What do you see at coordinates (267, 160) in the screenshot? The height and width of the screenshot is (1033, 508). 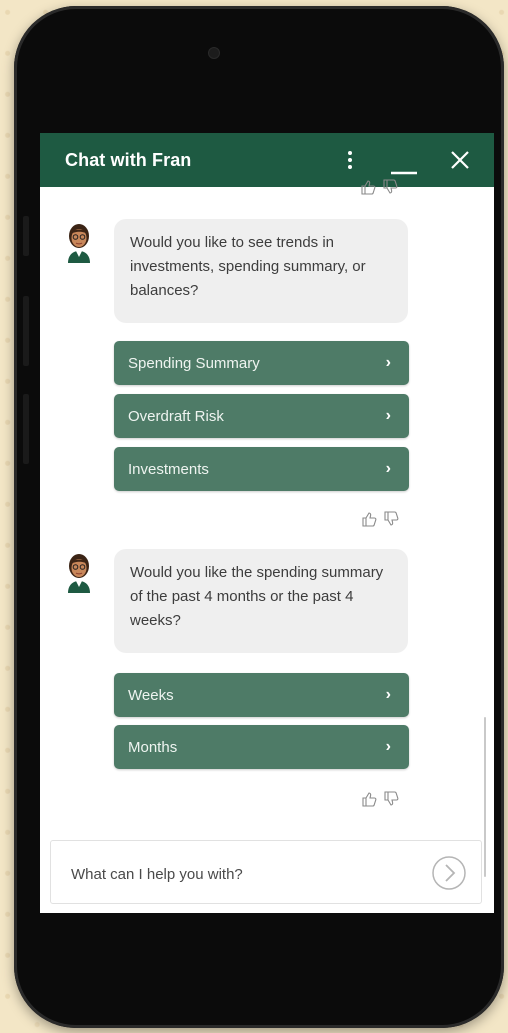 I see `chat-header: Chat with Fran` at bounding box center [267, 160].